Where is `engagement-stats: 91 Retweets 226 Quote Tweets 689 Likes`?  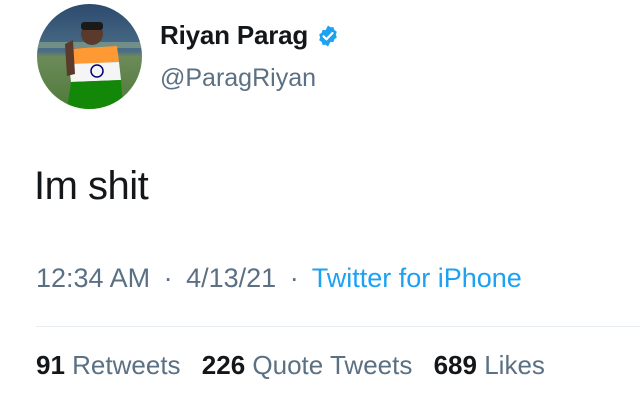
engagement-stats: 91 Retweets 226 Quote Tweets 689 Likes is located at coordinates (290, 365).